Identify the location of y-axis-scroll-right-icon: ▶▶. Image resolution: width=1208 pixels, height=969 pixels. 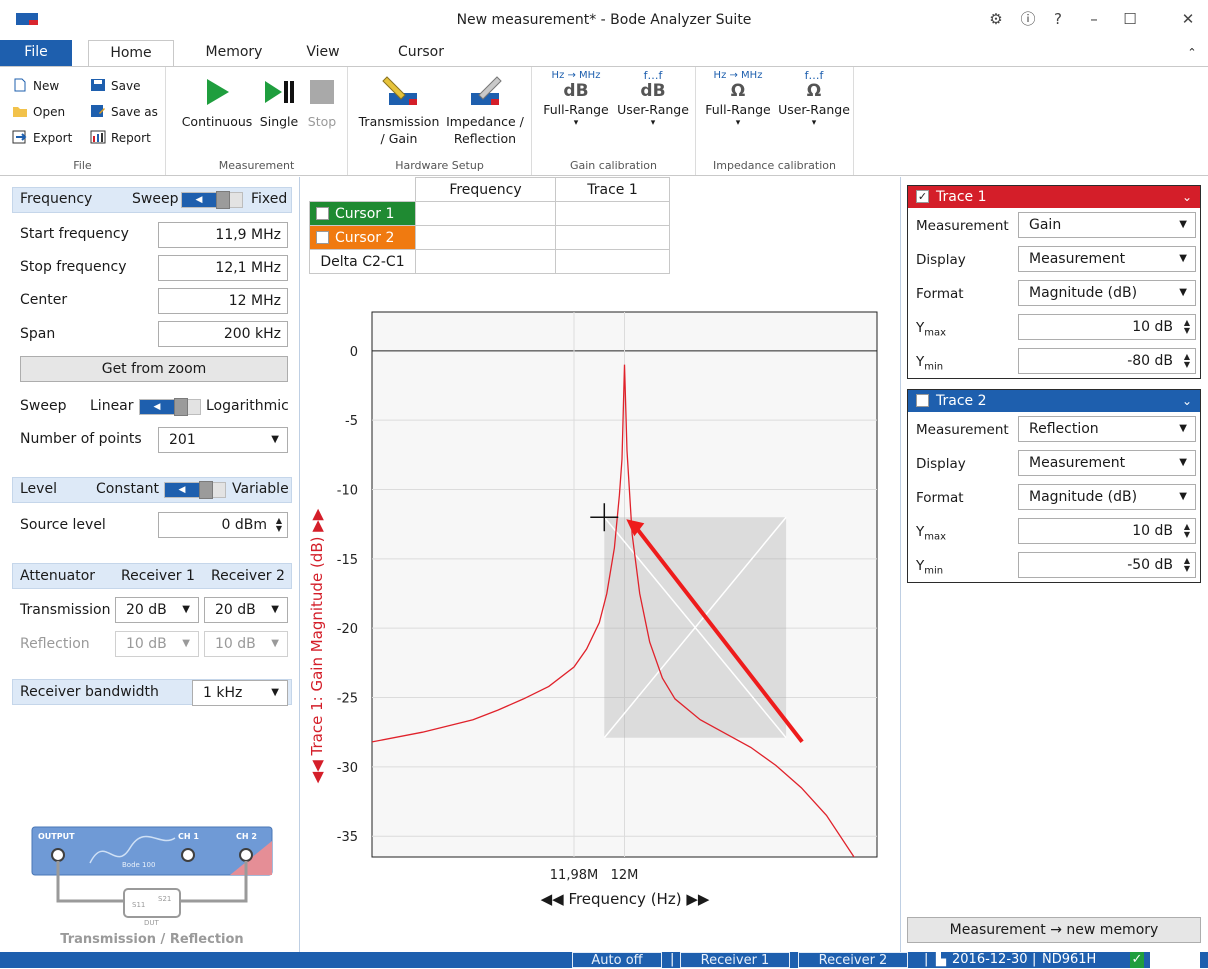
(317, 522).